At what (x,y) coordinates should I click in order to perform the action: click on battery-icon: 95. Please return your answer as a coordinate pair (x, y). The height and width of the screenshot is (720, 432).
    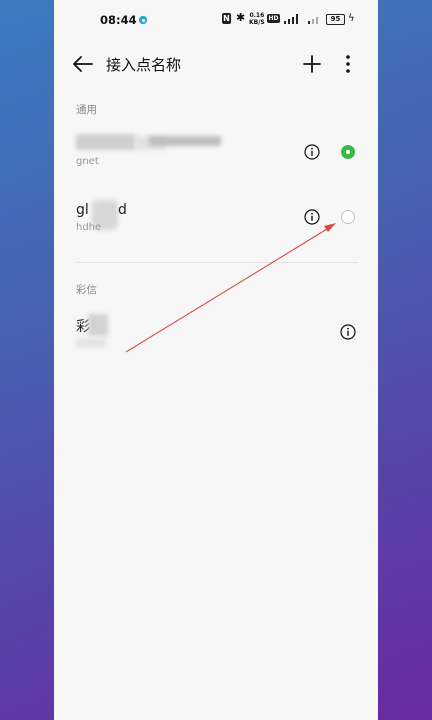
    Looking at the image, I should click on (335, 19).